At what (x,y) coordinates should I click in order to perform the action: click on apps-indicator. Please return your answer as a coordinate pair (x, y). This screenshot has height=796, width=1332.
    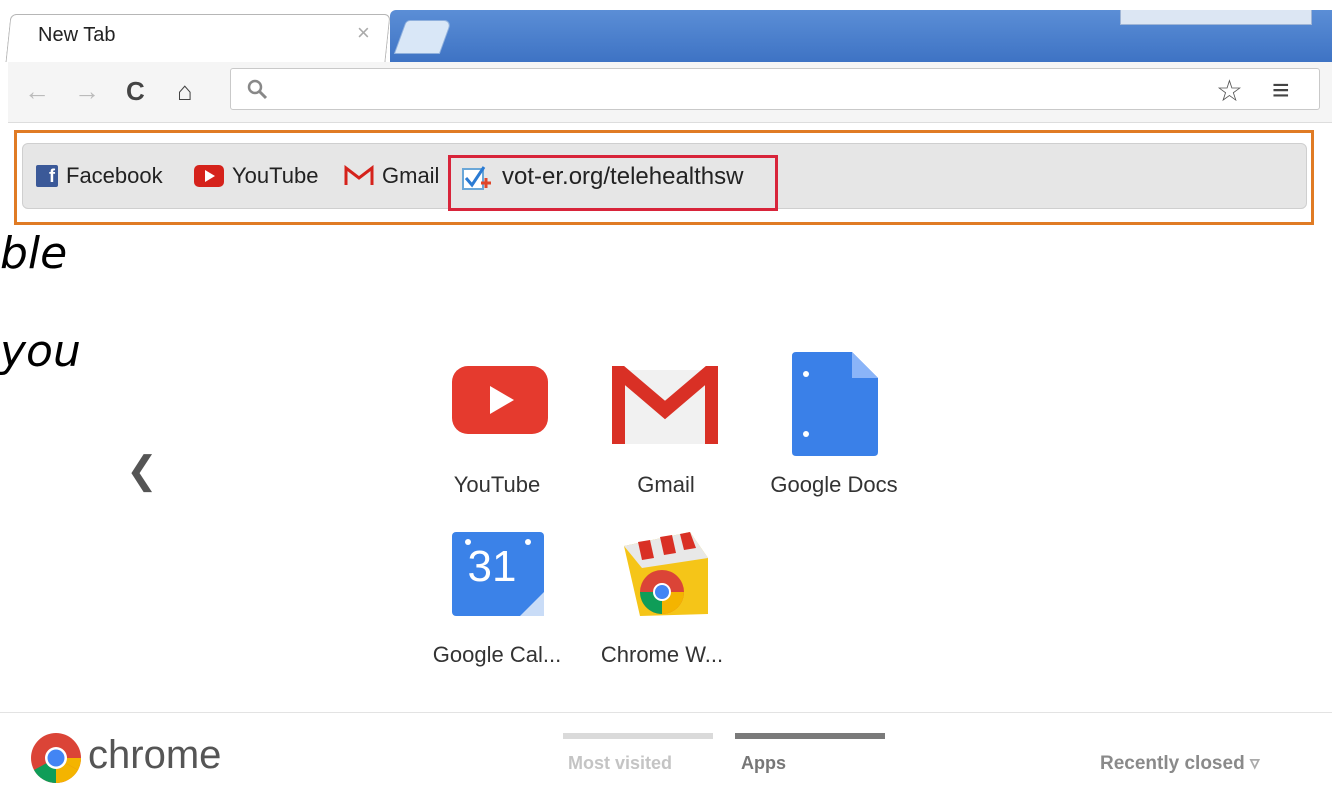
    Looking at the image, I should click on (810, 736).